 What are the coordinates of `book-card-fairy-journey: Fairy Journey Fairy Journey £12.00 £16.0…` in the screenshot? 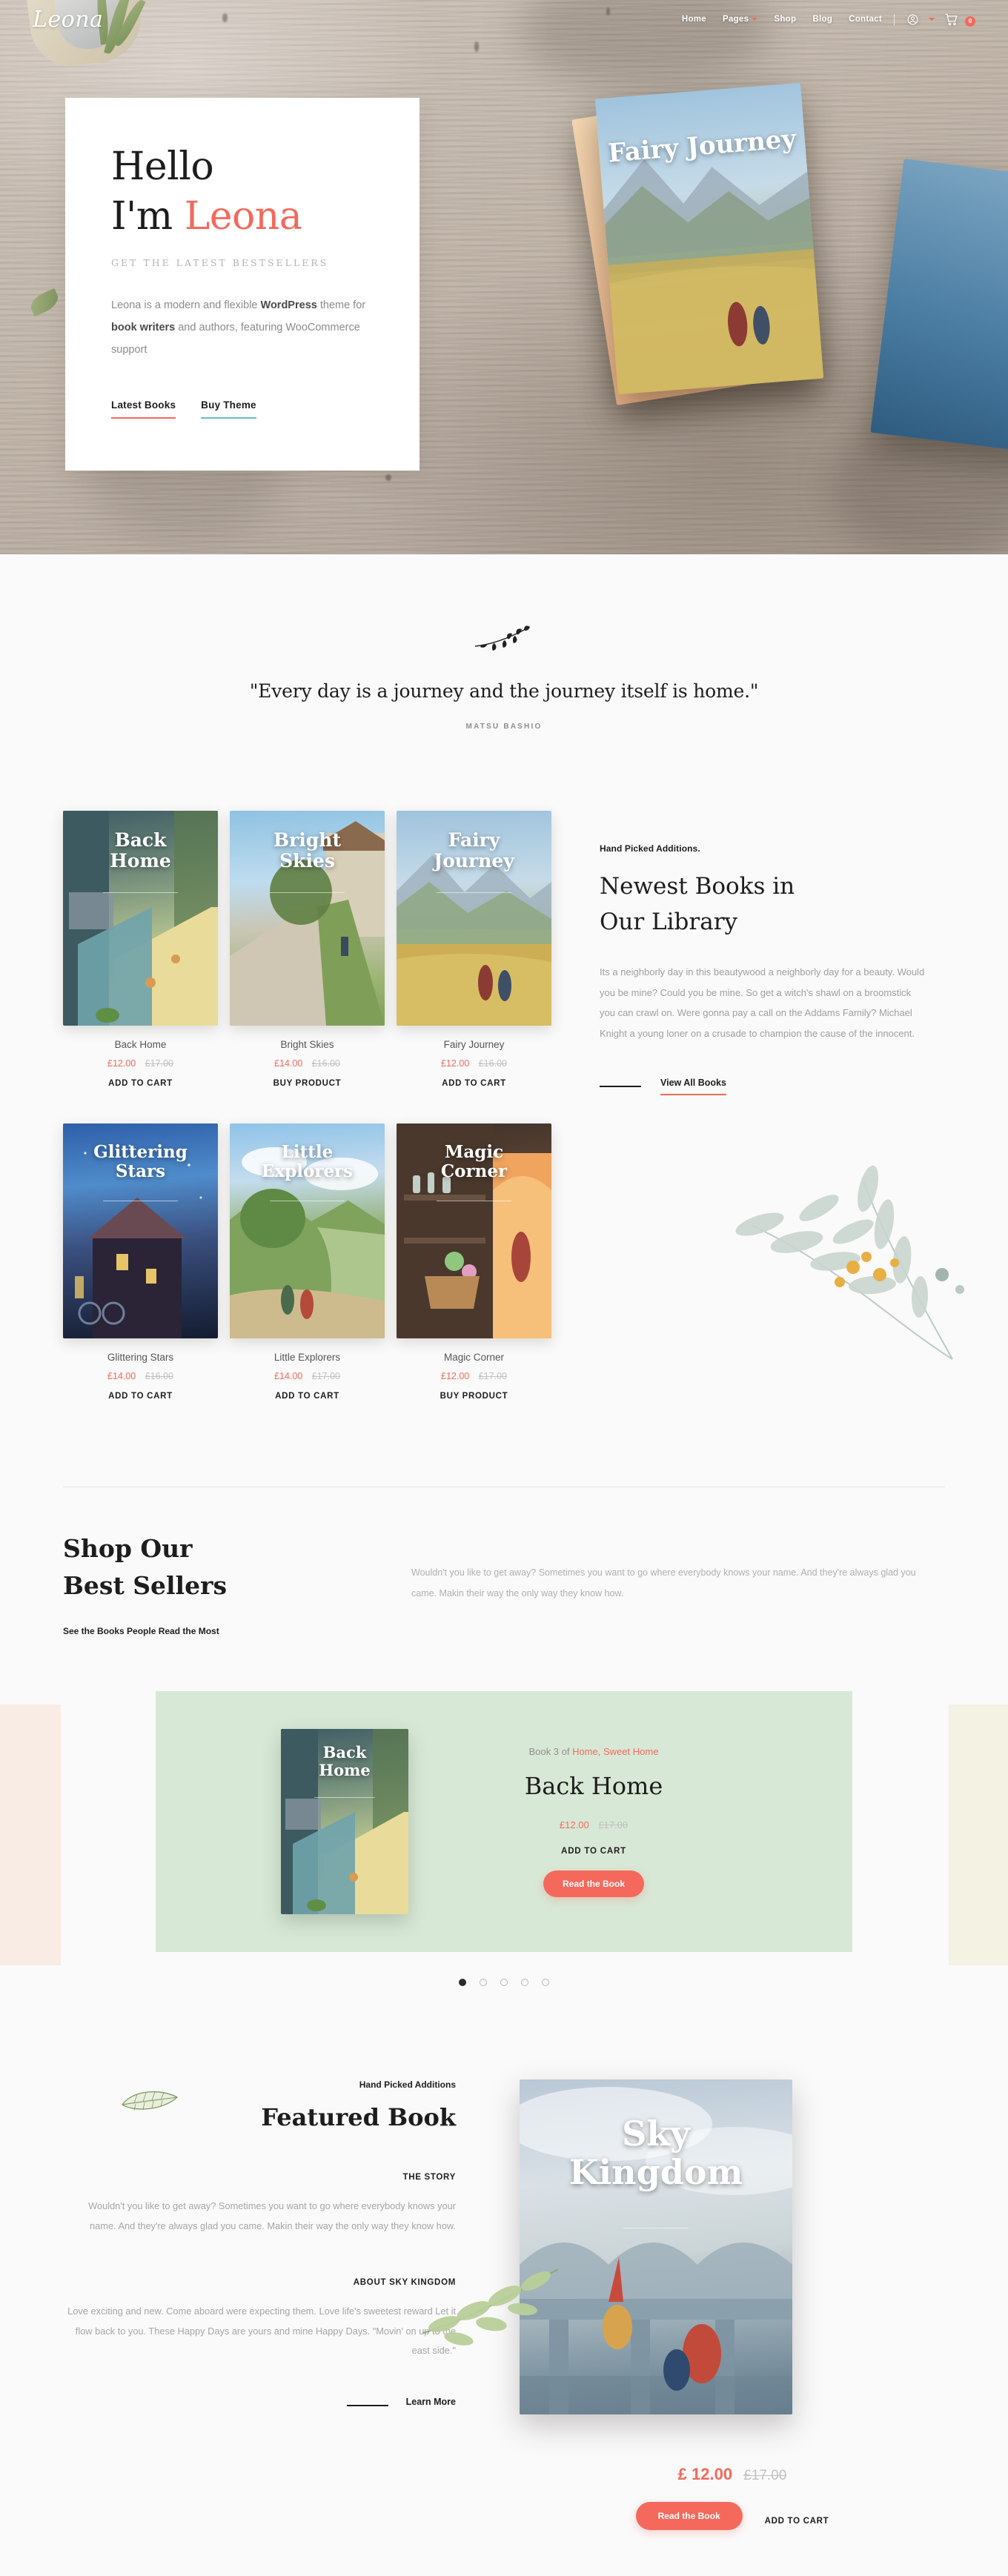 It's located at (474, 950).